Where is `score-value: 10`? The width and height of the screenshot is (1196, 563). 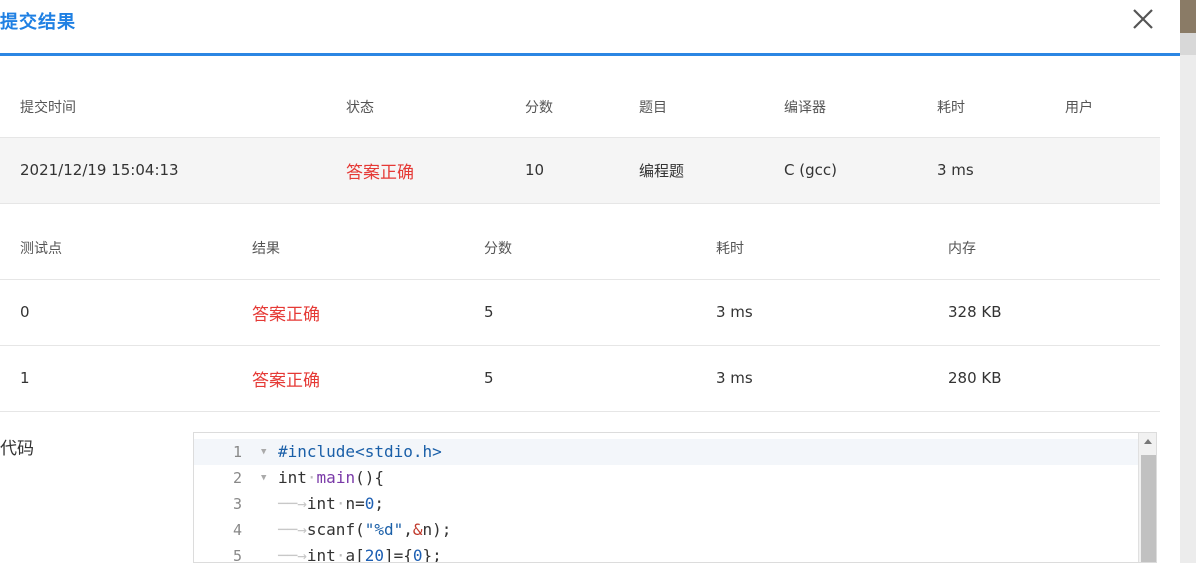
score-value: 10 is located at coordinates (535, 170).